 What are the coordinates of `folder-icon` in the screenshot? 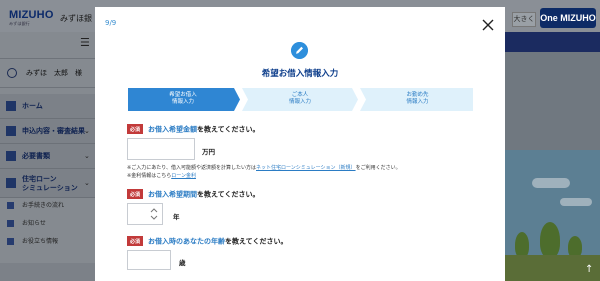 It's located at (11, 156).